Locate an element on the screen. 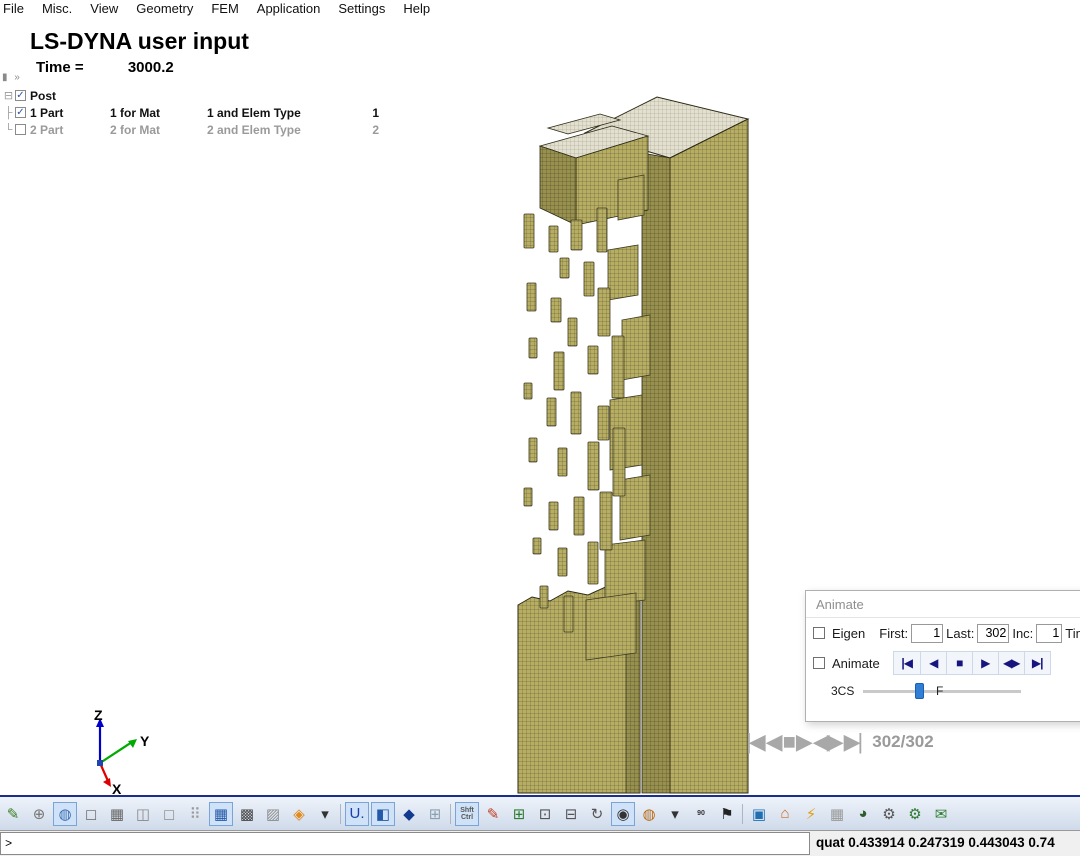 The height and width of the screenshot is (856, 1080). gears-green-icon: ⚙ is located at coordinates (915, 814).